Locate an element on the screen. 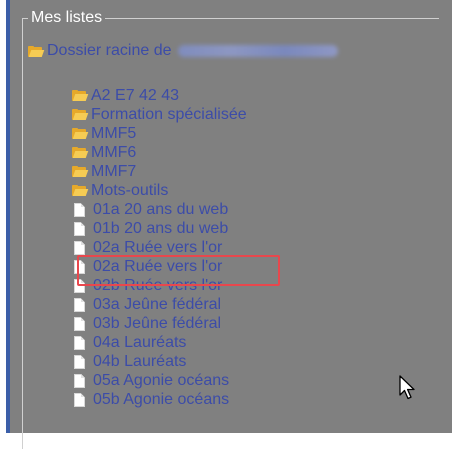 This screenshot has width=452, height=449. item-label: 05b Agonie océans is located at coordinates (161, 399).